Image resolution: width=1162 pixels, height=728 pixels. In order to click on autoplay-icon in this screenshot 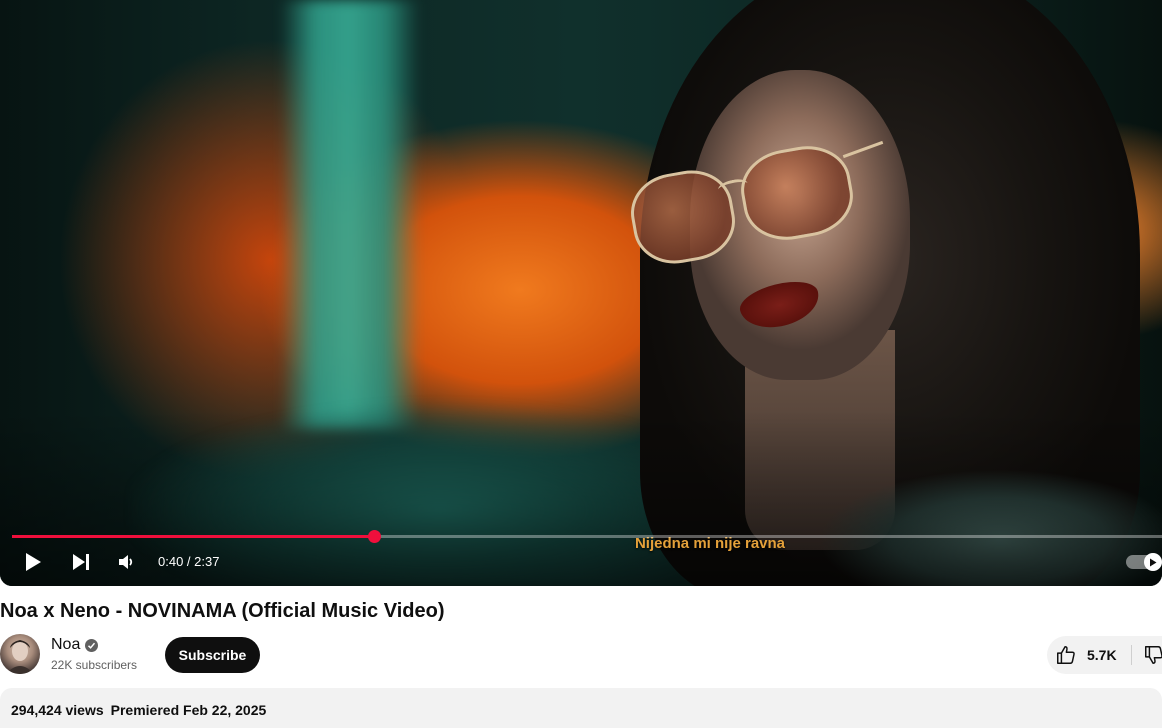, I will do `click(1153, 562)`.